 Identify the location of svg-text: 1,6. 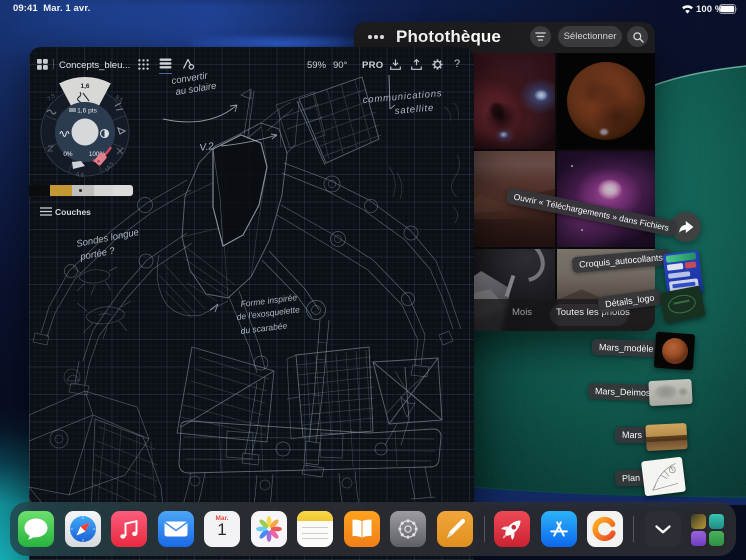
(84, 86).